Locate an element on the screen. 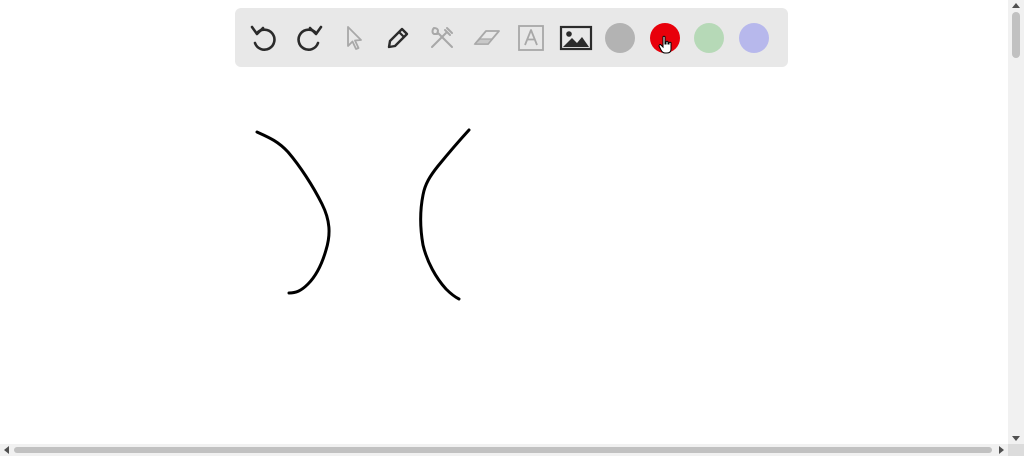 The image size is (1024, 456). color-dot-gray is located at coordinates (620, 37).